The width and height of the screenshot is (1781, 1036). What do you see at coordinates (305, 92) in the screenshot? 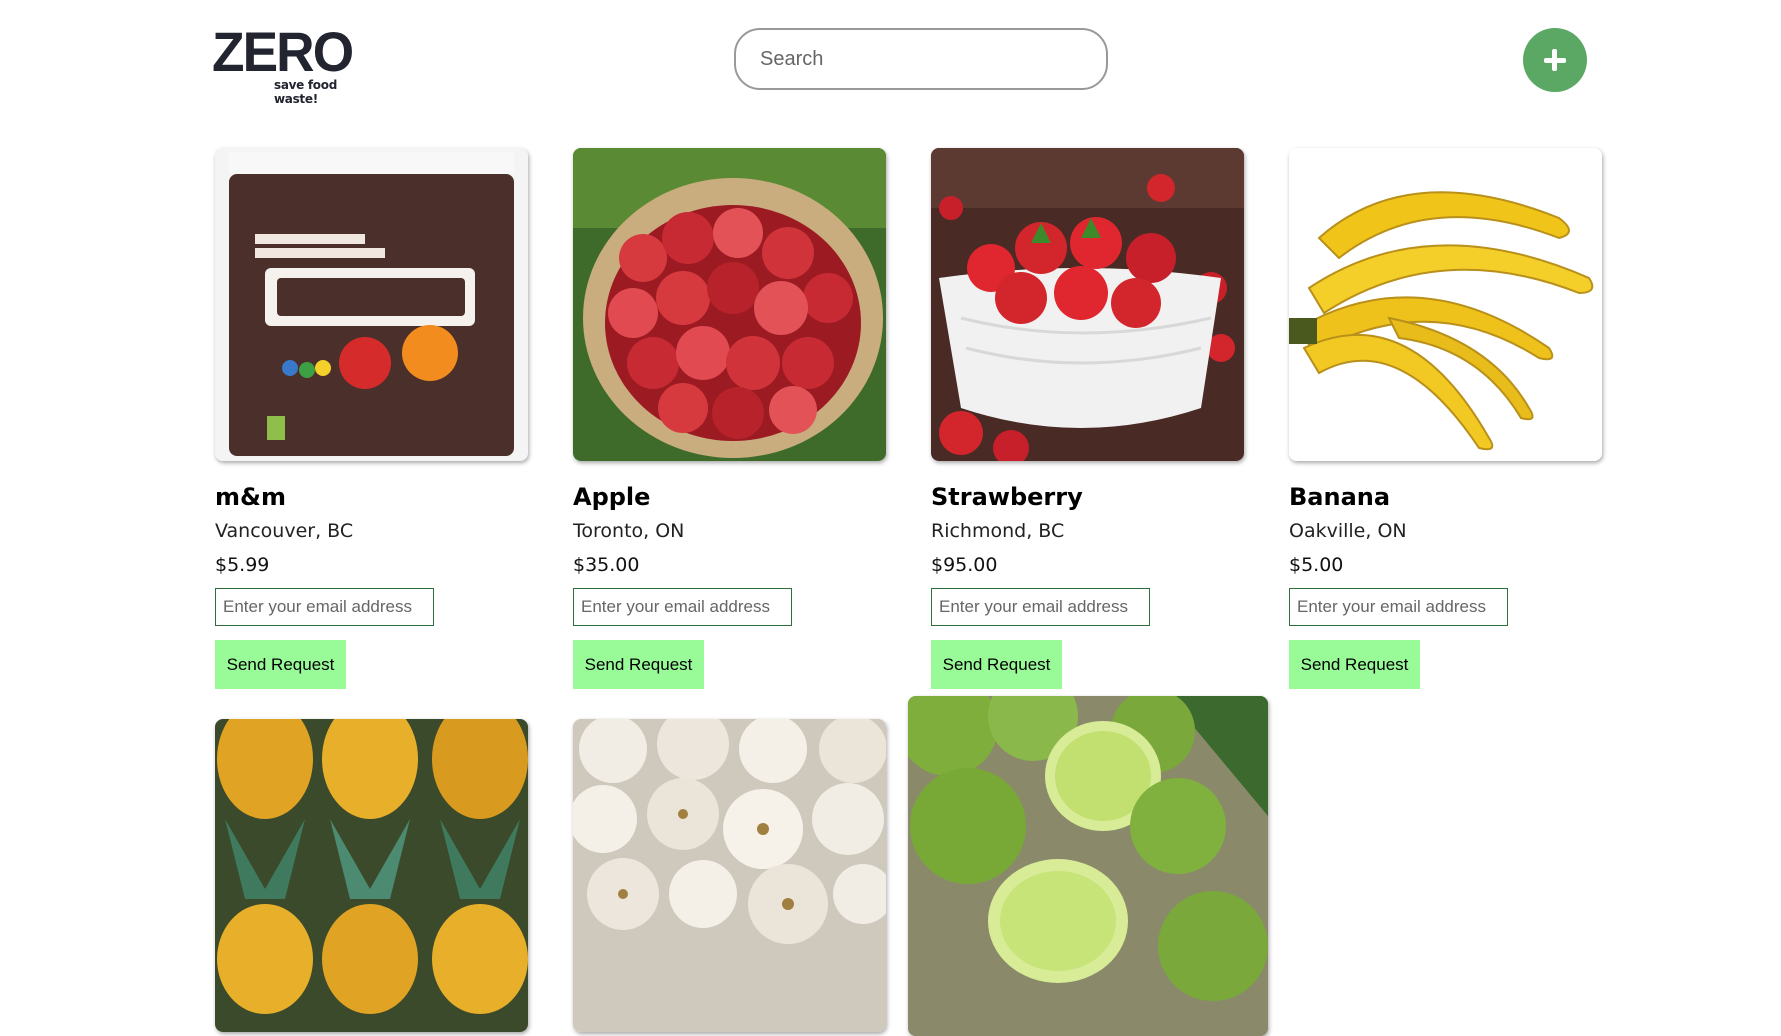
I see `logo-tagline: save food waste!` at bounding box center [305, 92].